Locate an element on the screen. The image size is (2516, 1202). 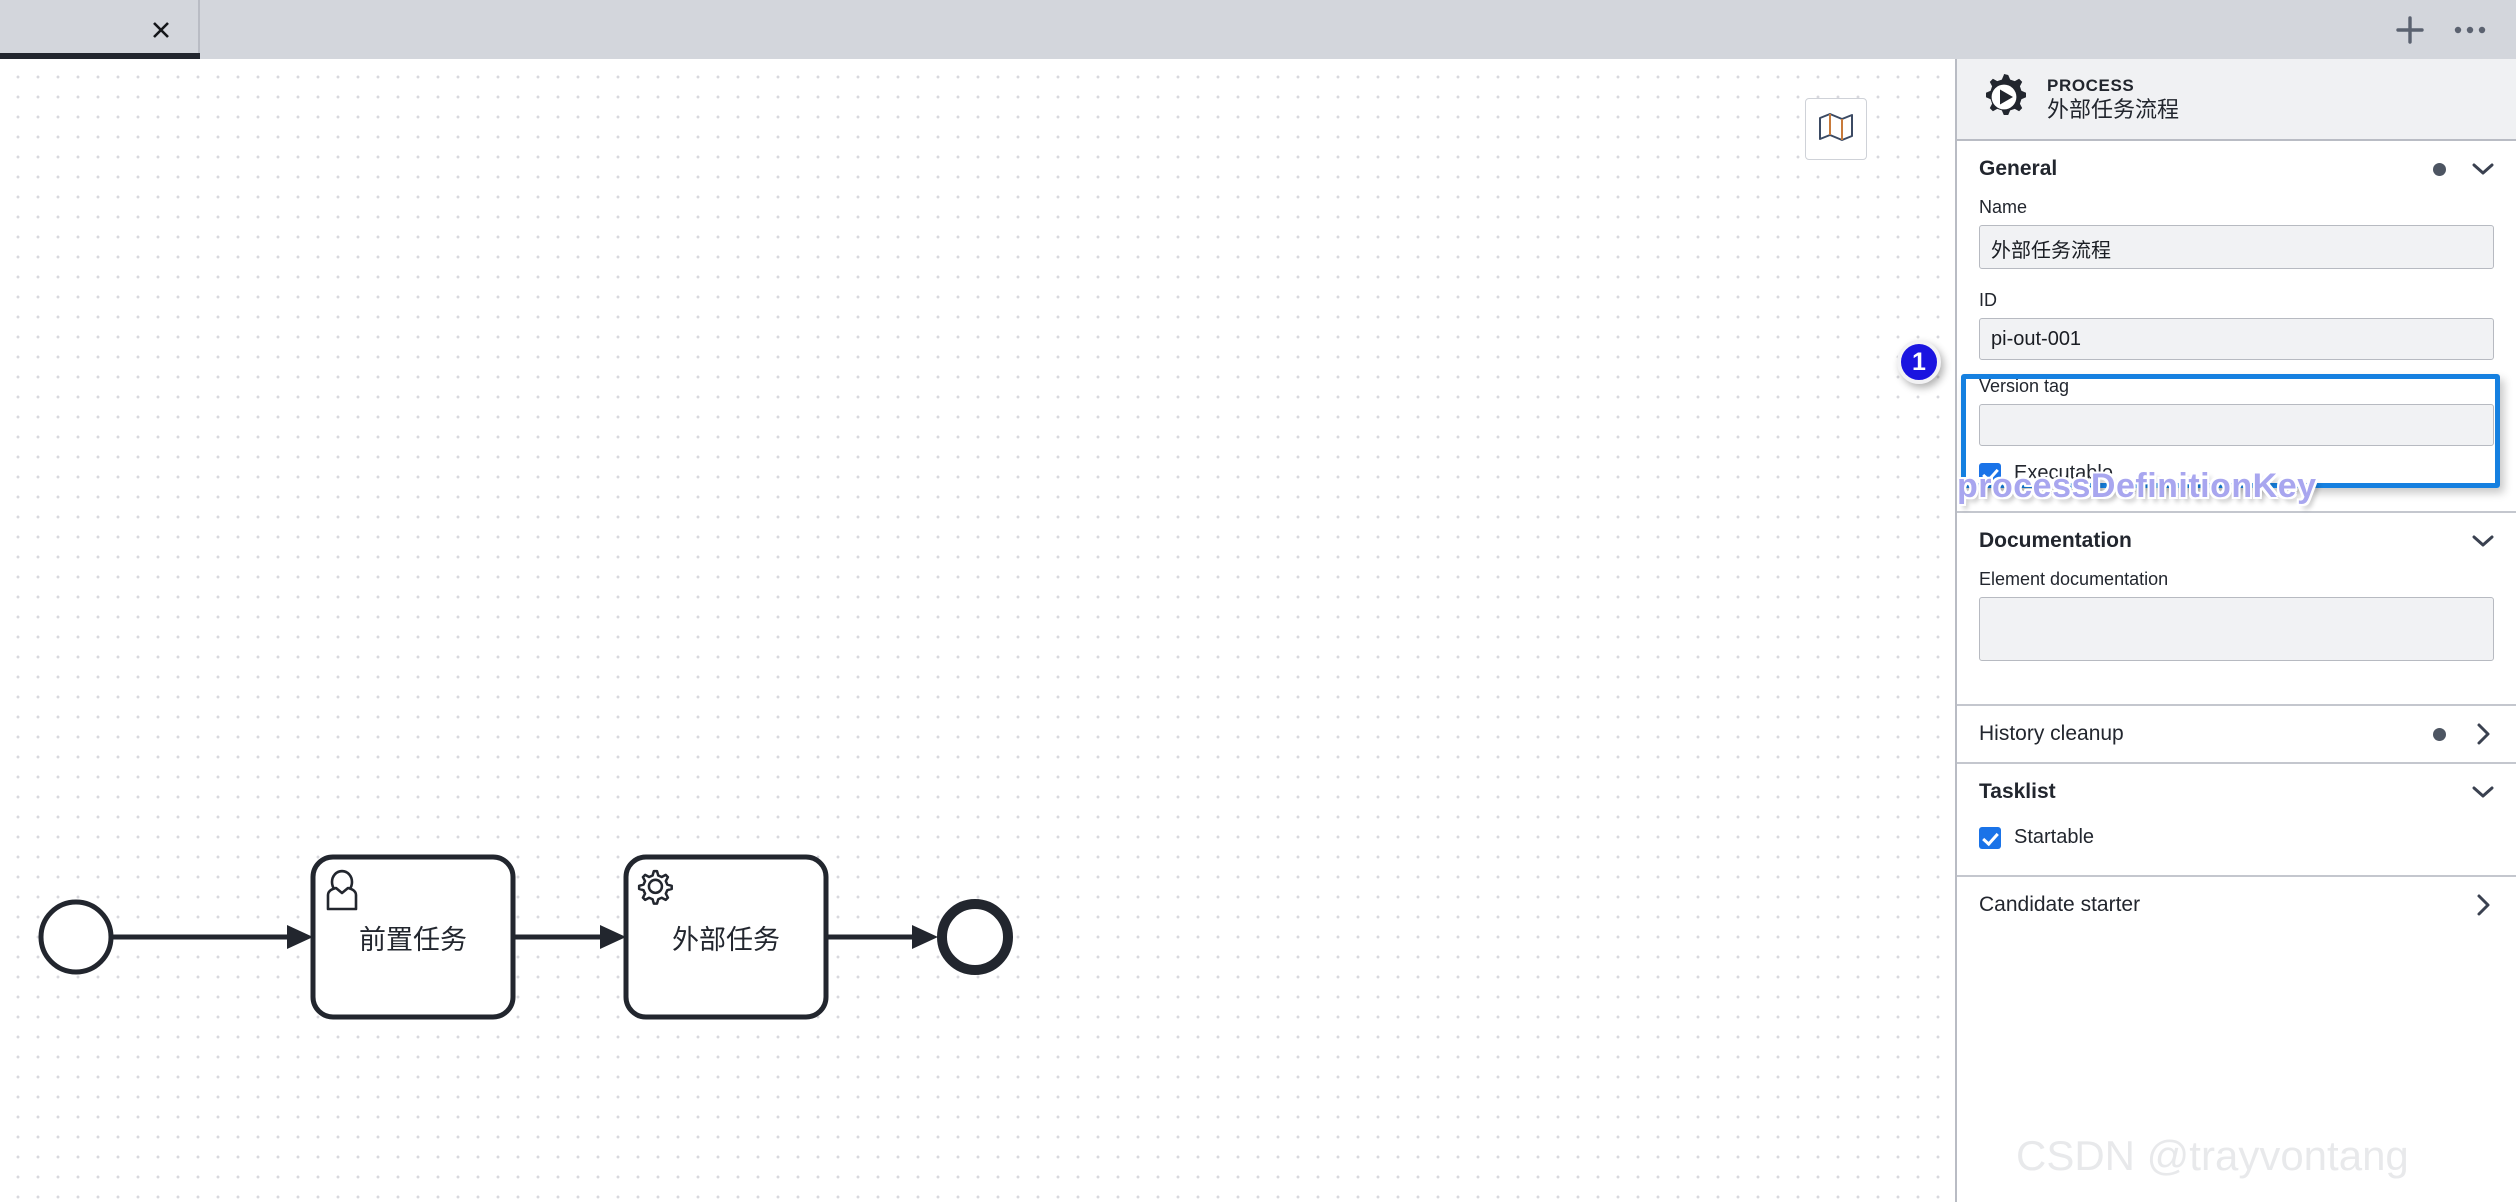
group-history-cleanup-header: History cleanup is located at coordinates (2236, 734).